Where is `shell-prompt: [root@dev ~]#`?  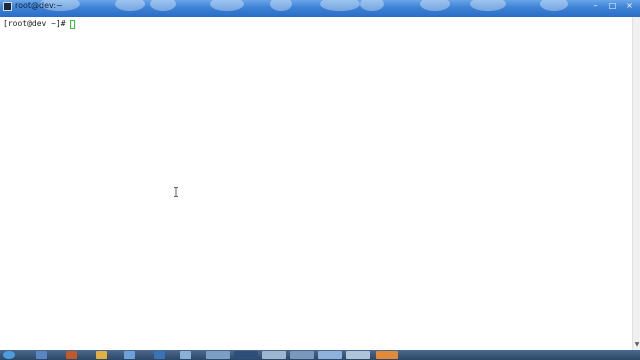
shell-prompt: [root@dev ~]# is located at coordinates (34, 23).